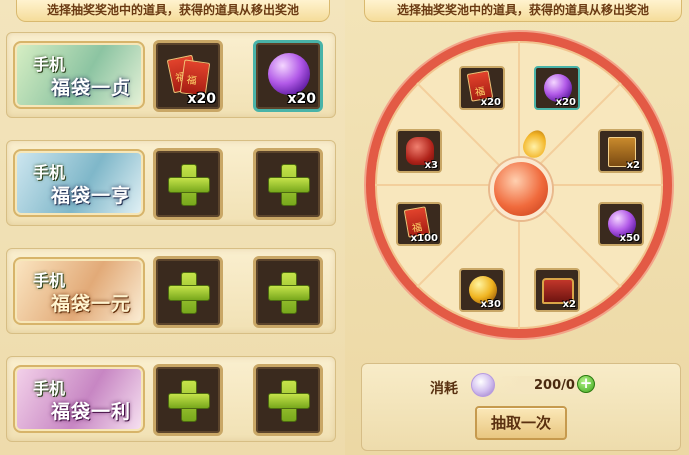 This screenshot has width=689, height=455. I want to click on wheel-item-purple-orb: x20, so click(557, 88).